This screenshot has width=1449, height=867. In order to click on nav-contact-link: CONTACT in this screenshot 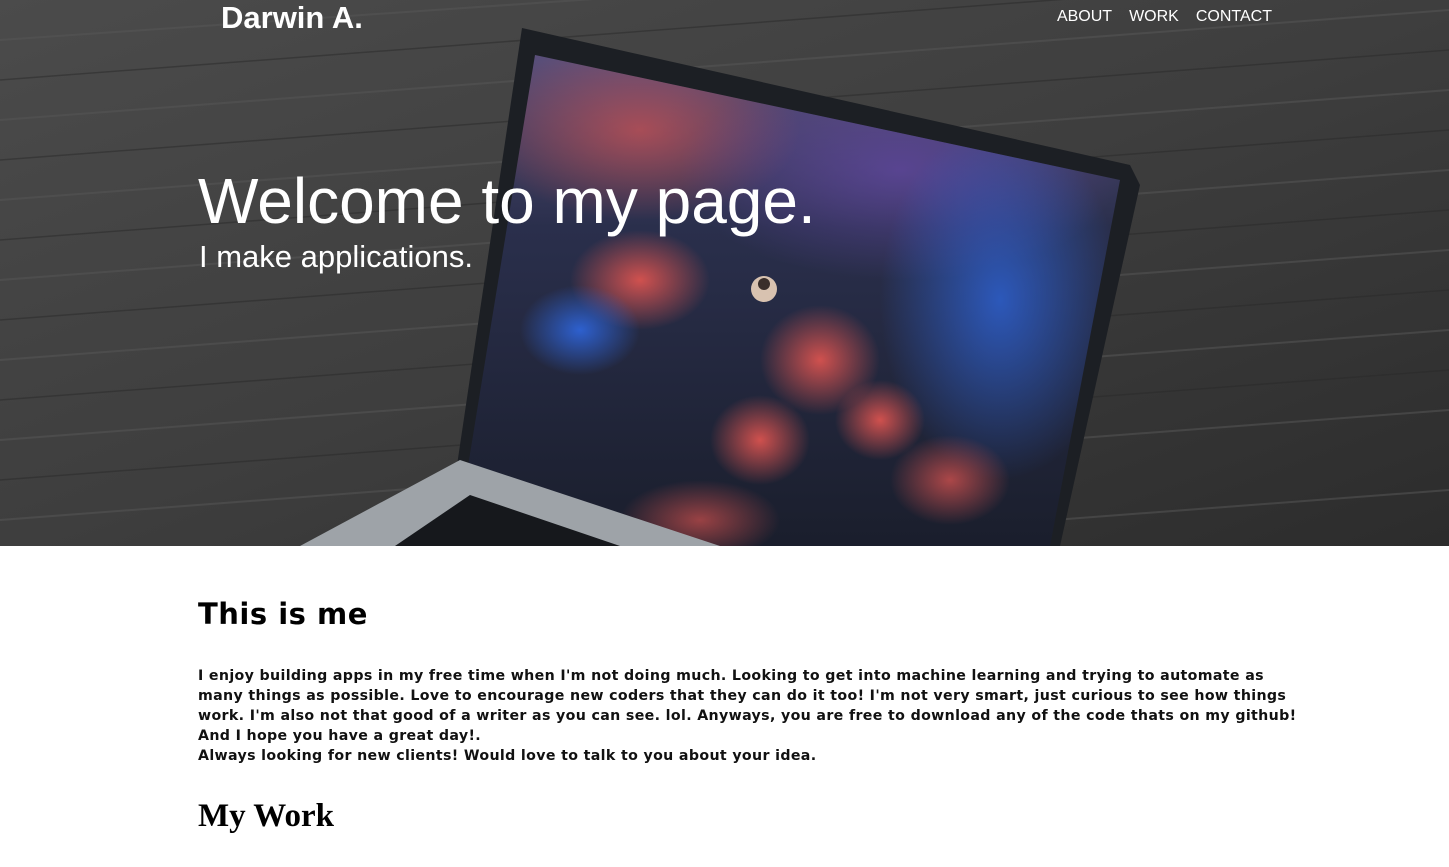, I will do `click(1234, 17)`.